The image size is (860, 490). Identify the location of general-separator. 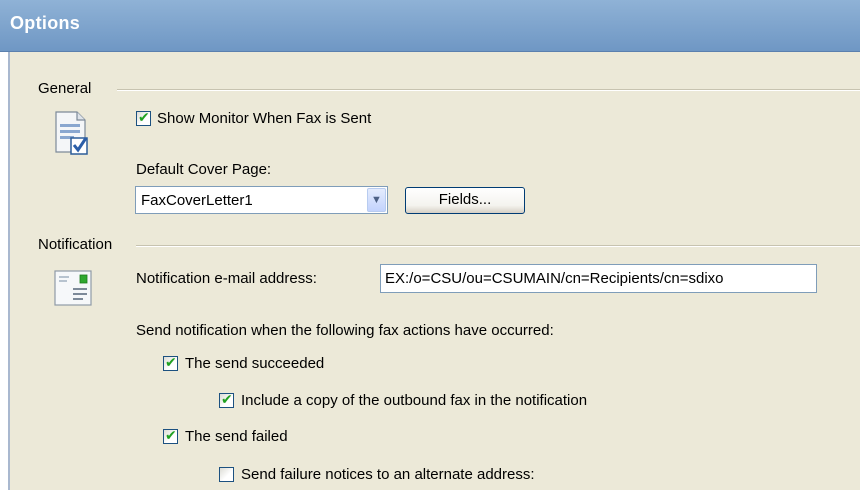
(488, 90).